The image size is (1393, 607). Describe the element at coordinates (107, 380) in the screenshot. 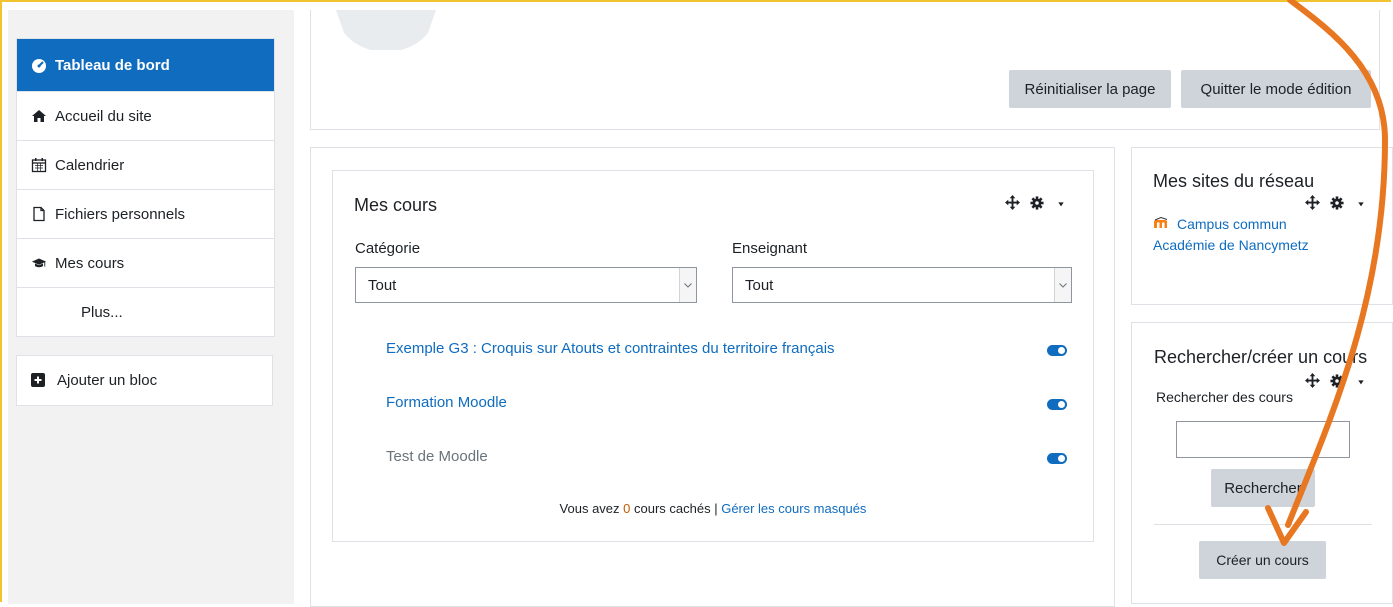

I see `add-block-label: Ajouter un bloc` at that location.